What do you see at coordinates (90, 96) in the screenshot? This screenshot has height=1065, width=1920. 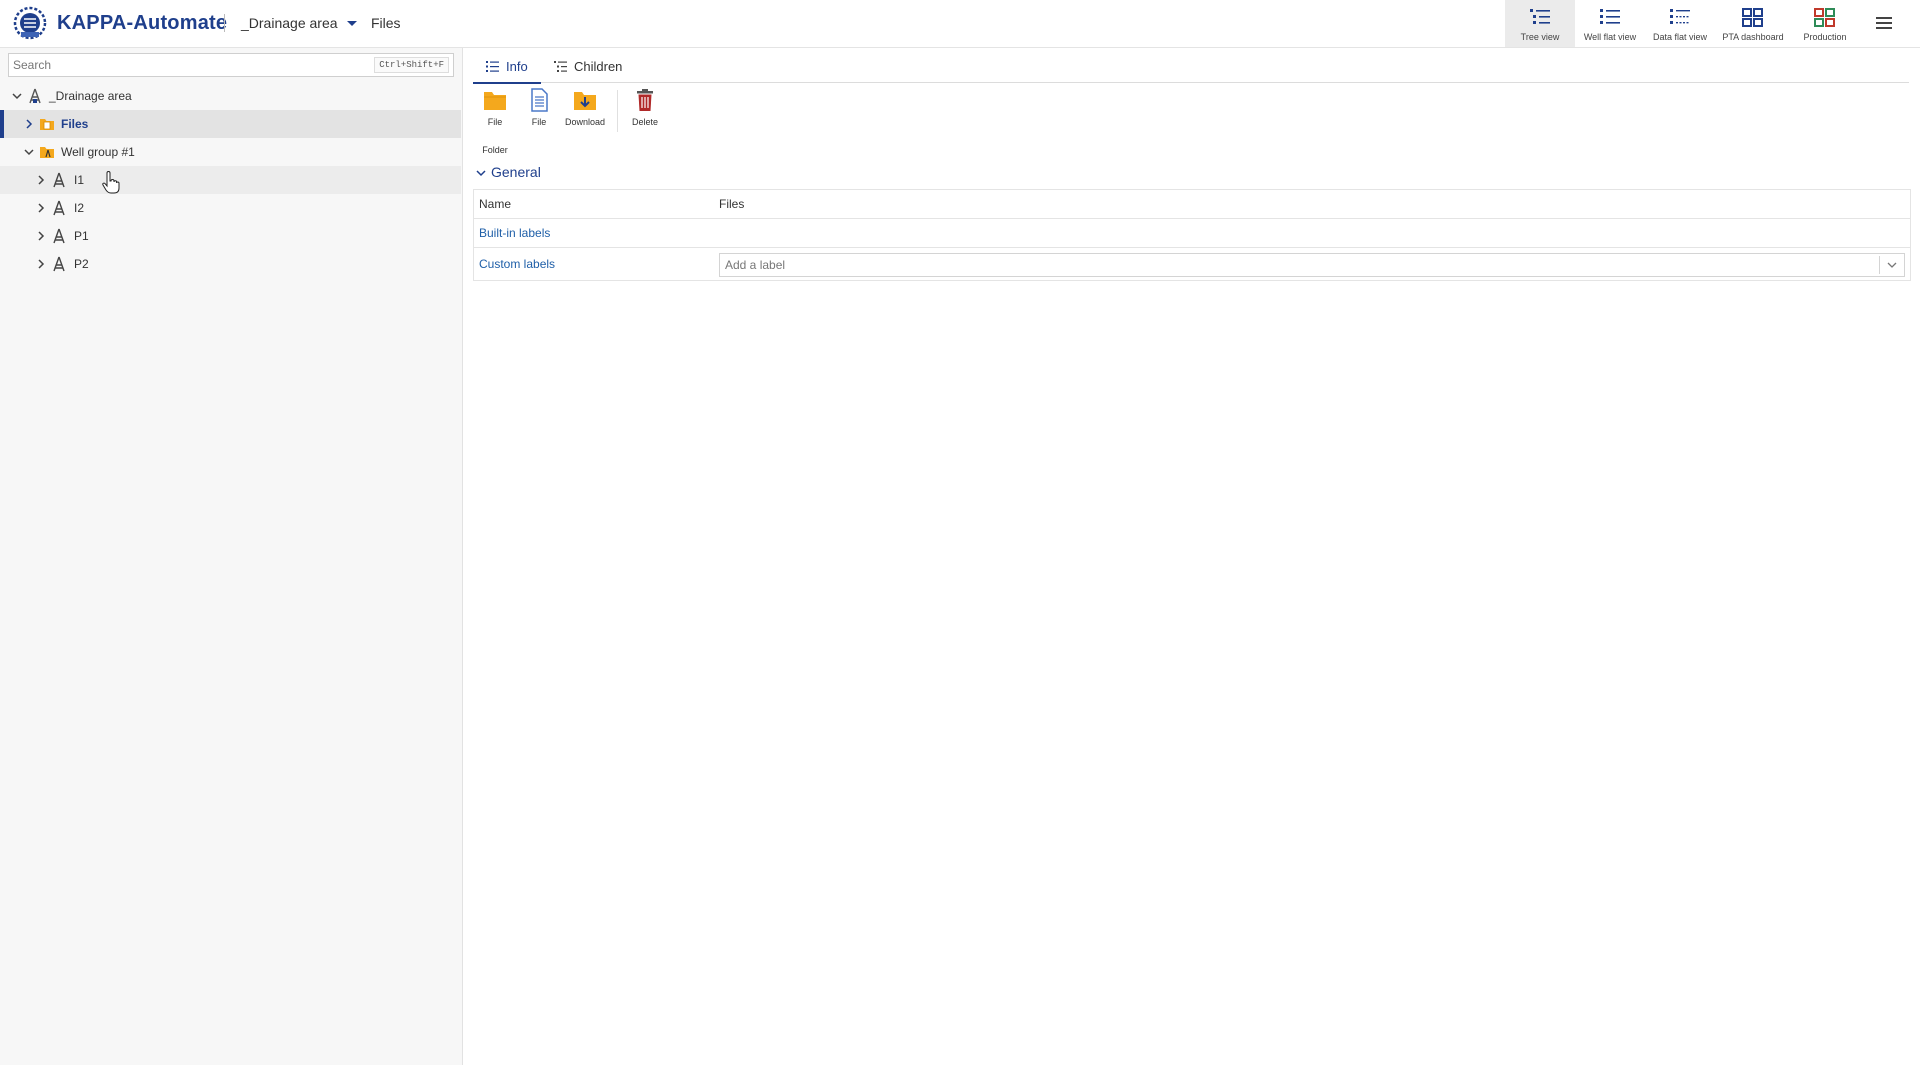 I see `tree-item-label: _Drainage area` at bounding box center [90, 96].